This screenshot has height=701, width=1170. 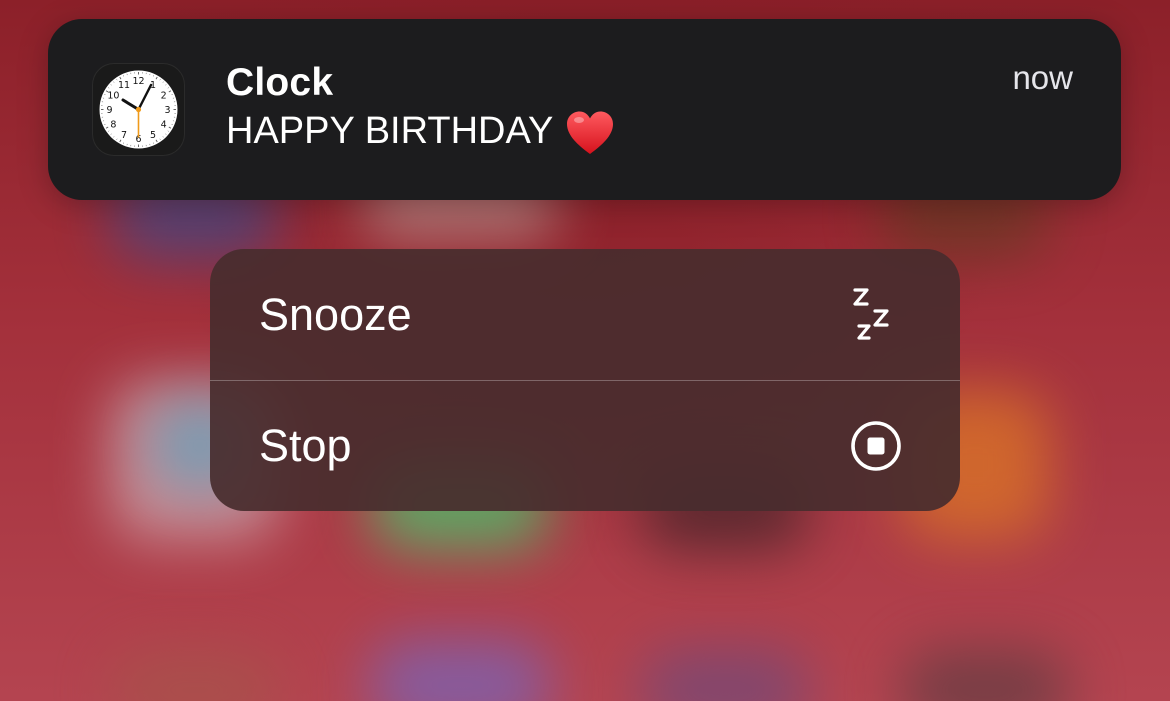 I want to click on clock-app-icon: 12 1 2 3 4 5 6 7 8 9 10 11, so click(x=138, y=109).